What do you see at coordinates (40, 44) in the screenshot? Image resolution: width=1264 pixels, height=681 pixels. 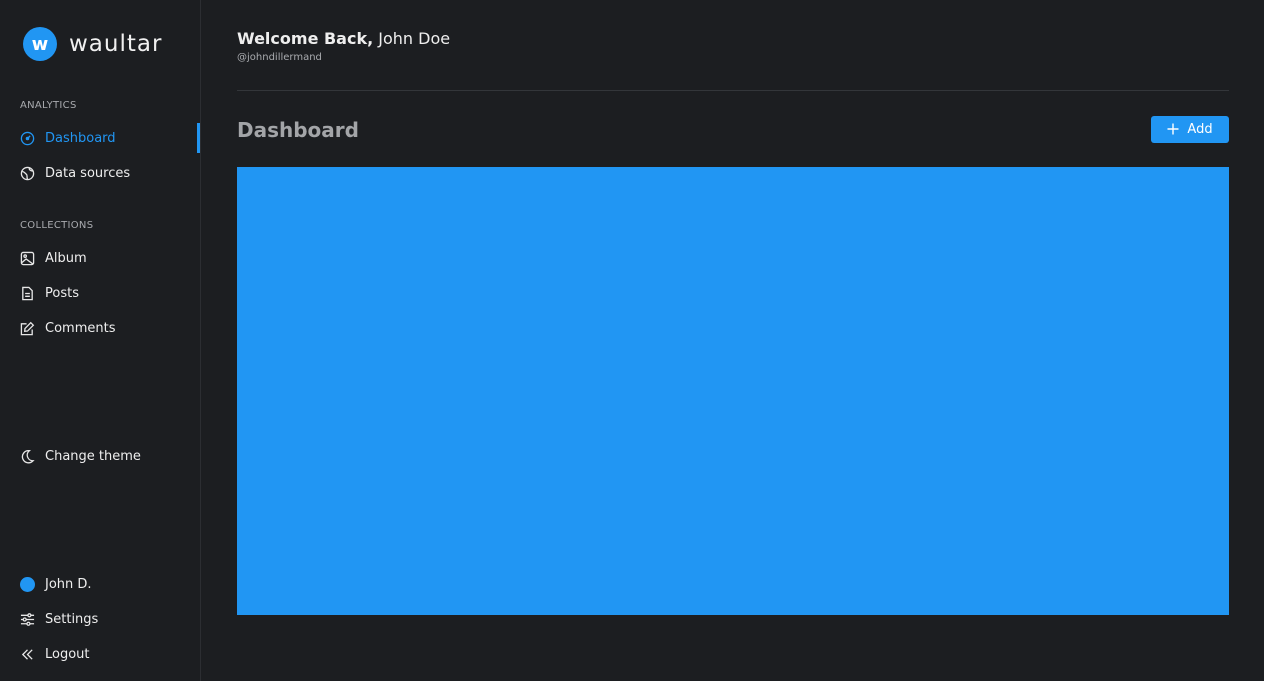 I see `logo-icon: w` at bounding box center [40, 44].